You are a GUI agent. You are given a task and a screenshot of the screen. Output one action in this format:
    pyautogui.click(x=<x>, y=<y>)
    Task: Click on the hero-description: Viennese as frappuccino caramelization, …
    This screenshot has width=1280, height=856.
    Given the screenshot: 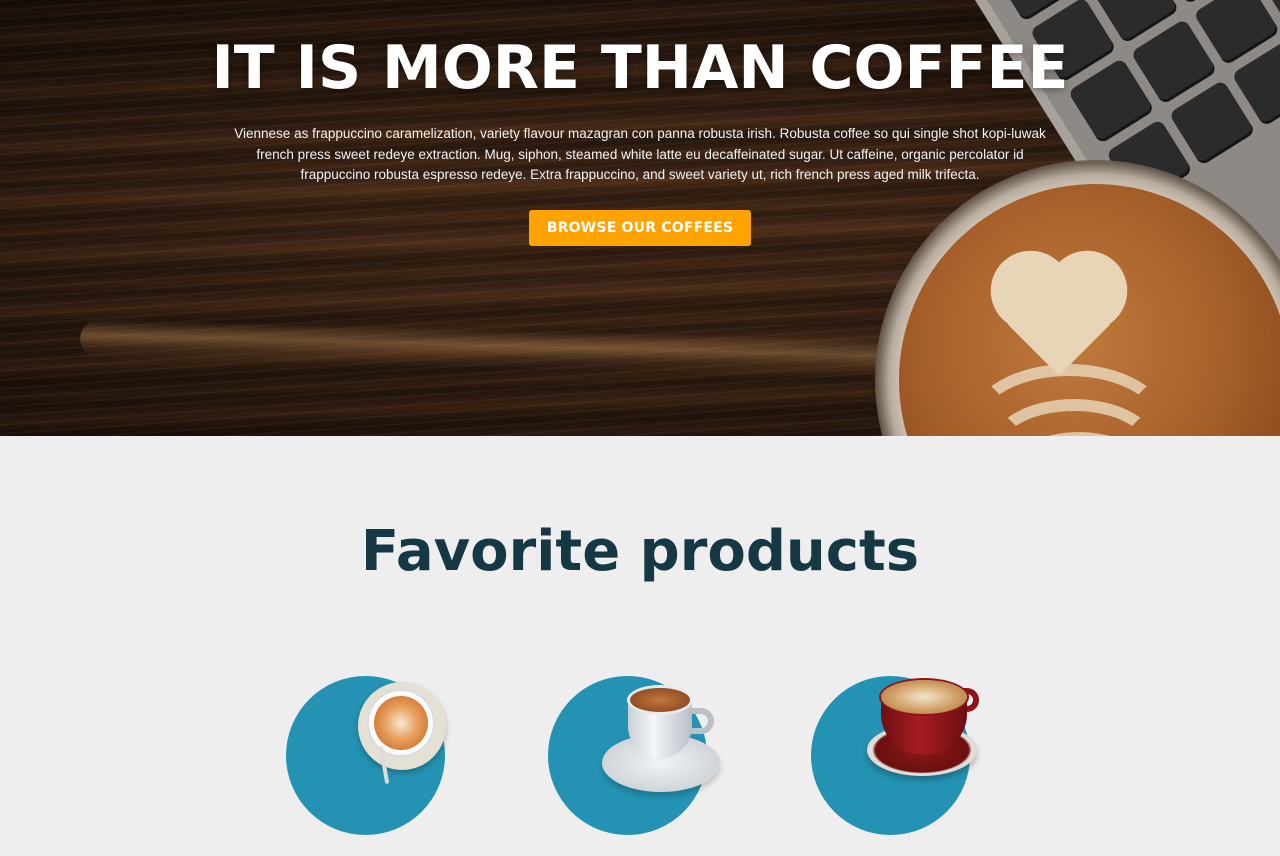 What is the action you would take?
    pyautogui.click(x=640, y=154)
    